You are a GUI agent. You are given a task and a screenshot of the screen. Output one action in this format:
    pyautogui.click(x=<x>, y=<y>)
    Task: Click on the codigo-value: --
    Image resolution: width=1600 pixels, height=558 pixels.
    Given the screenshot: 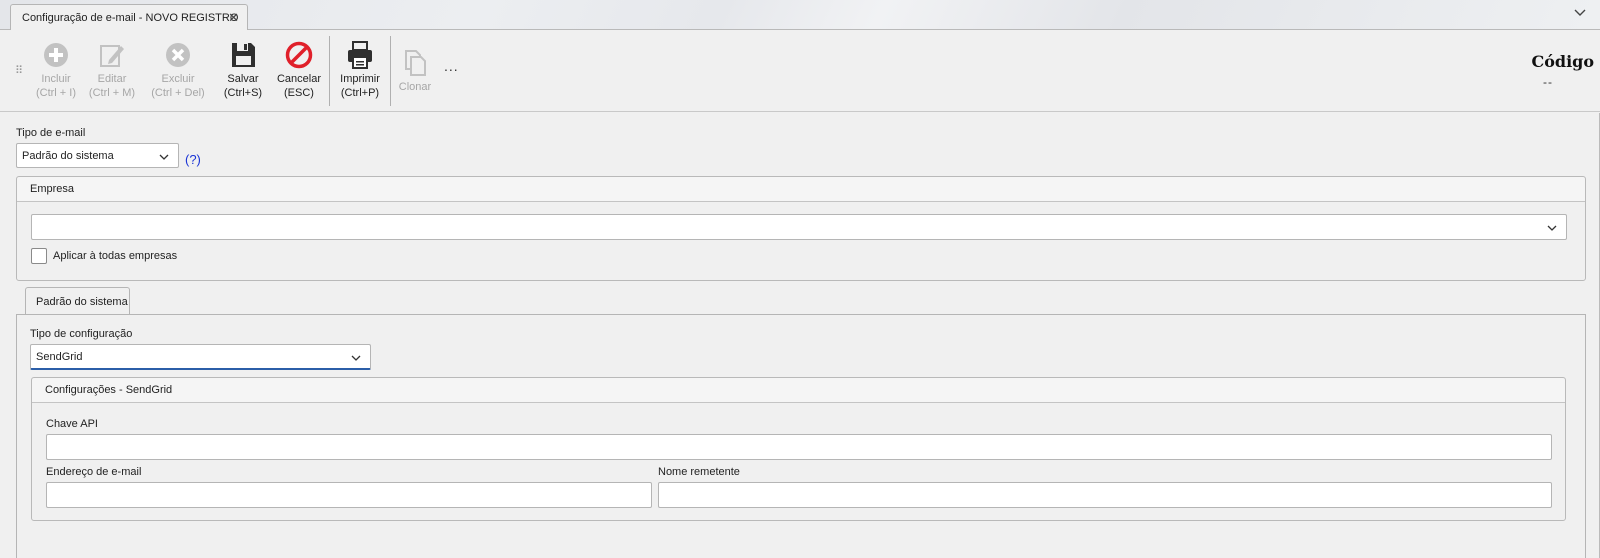 What is the action you would take?
    pyautogui.click(x=1548, y=82)
    